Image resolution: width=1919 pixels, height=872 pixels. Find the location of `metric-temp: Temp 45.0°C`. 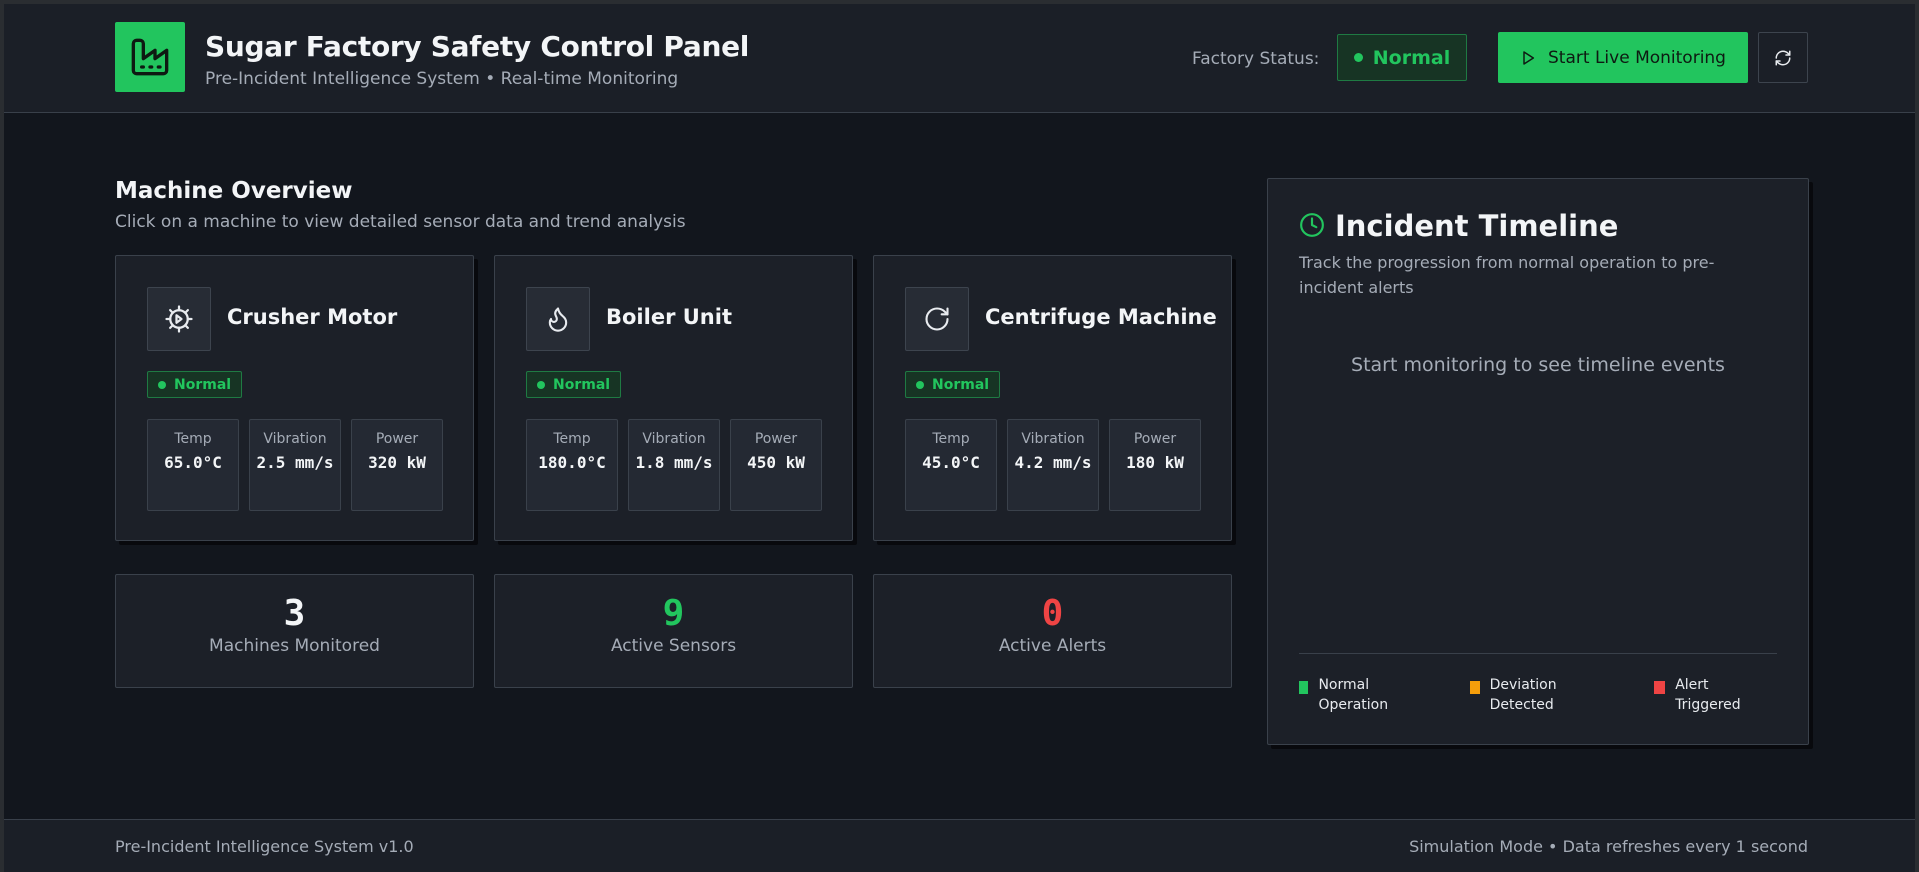

metric-temp: Temp 45.0°C is located at coordinates (951, 465).